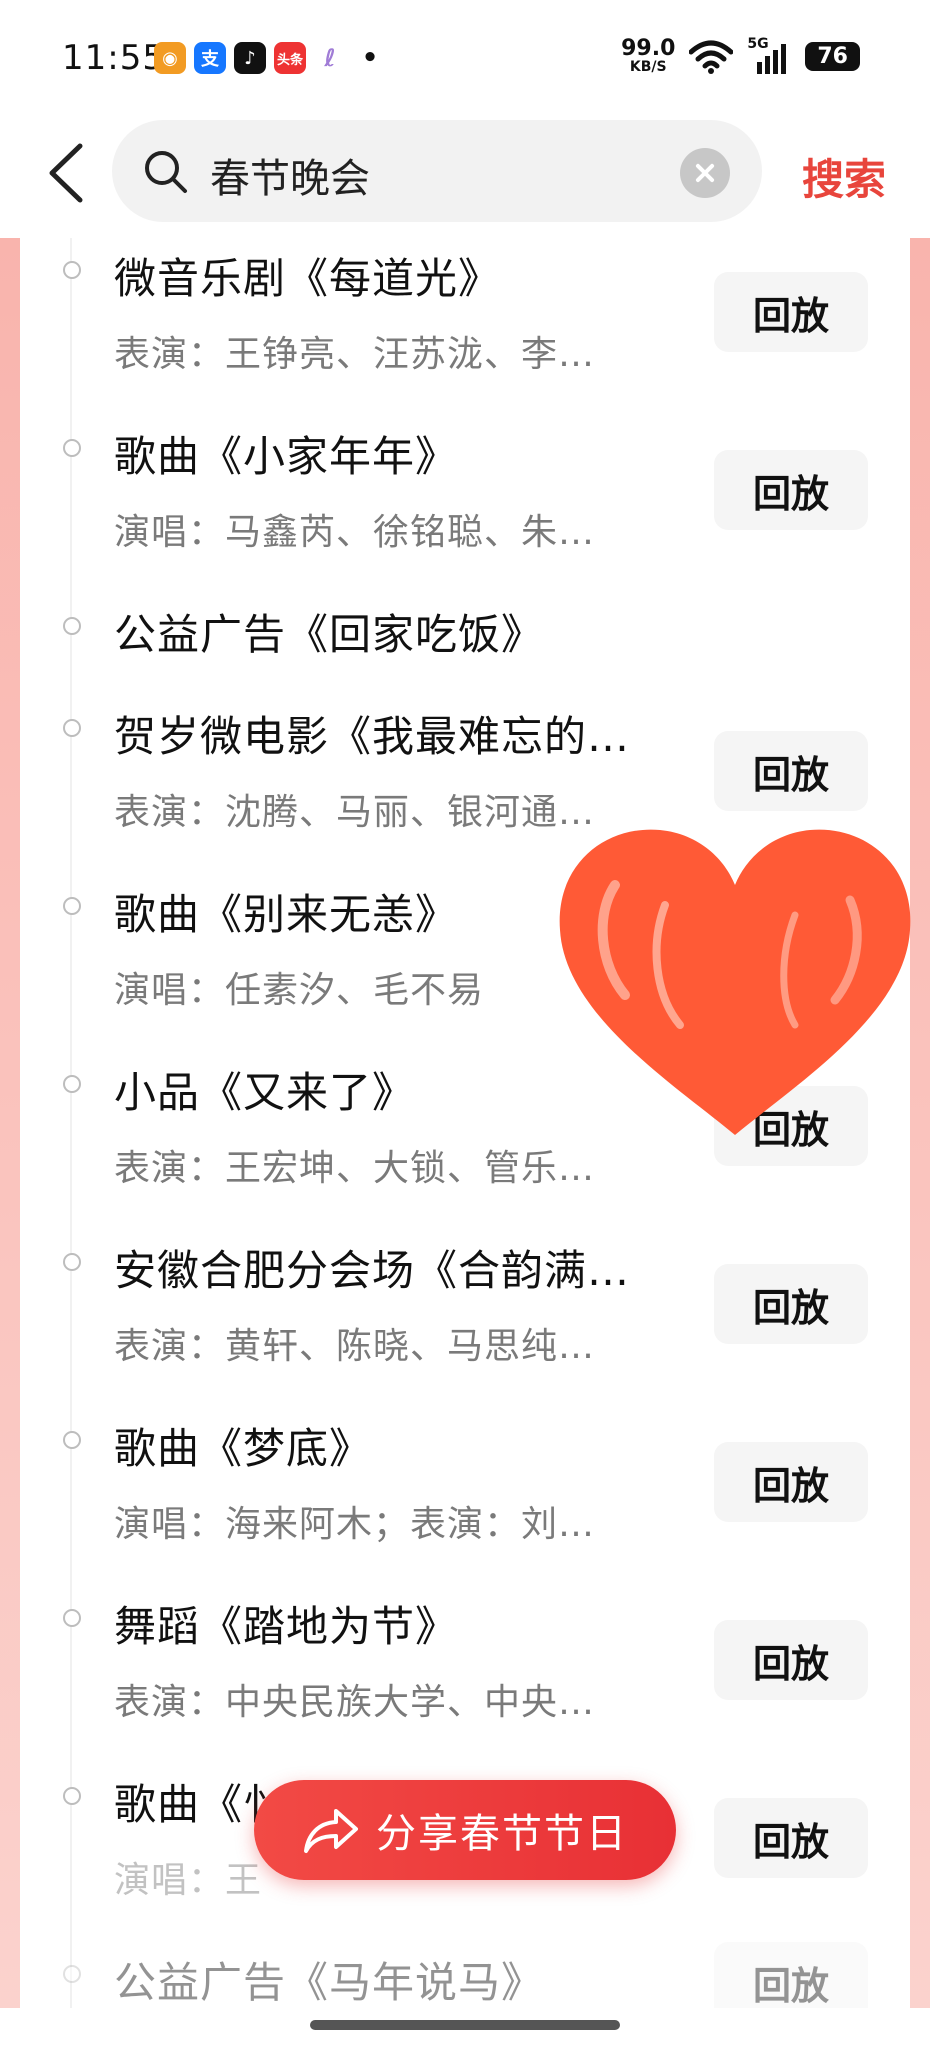 The height and width of the screenshot is (2048, 930). I want to click on network-speed-value: 99.0, so click(648, 48).